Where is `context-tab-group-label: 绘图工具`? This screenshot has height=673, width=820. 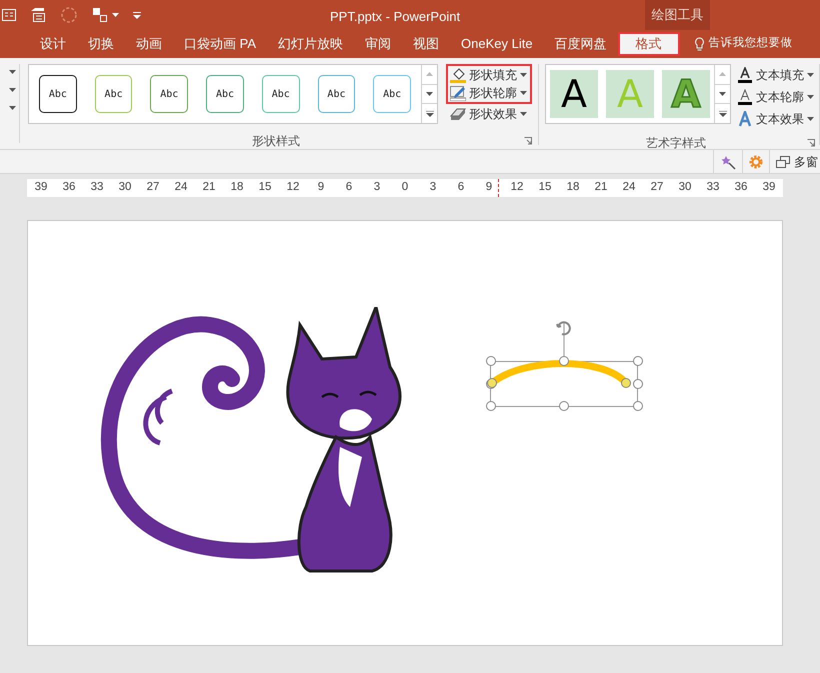
context-tab-group-label: 绘图工具 is located at coordinates (677, 15).